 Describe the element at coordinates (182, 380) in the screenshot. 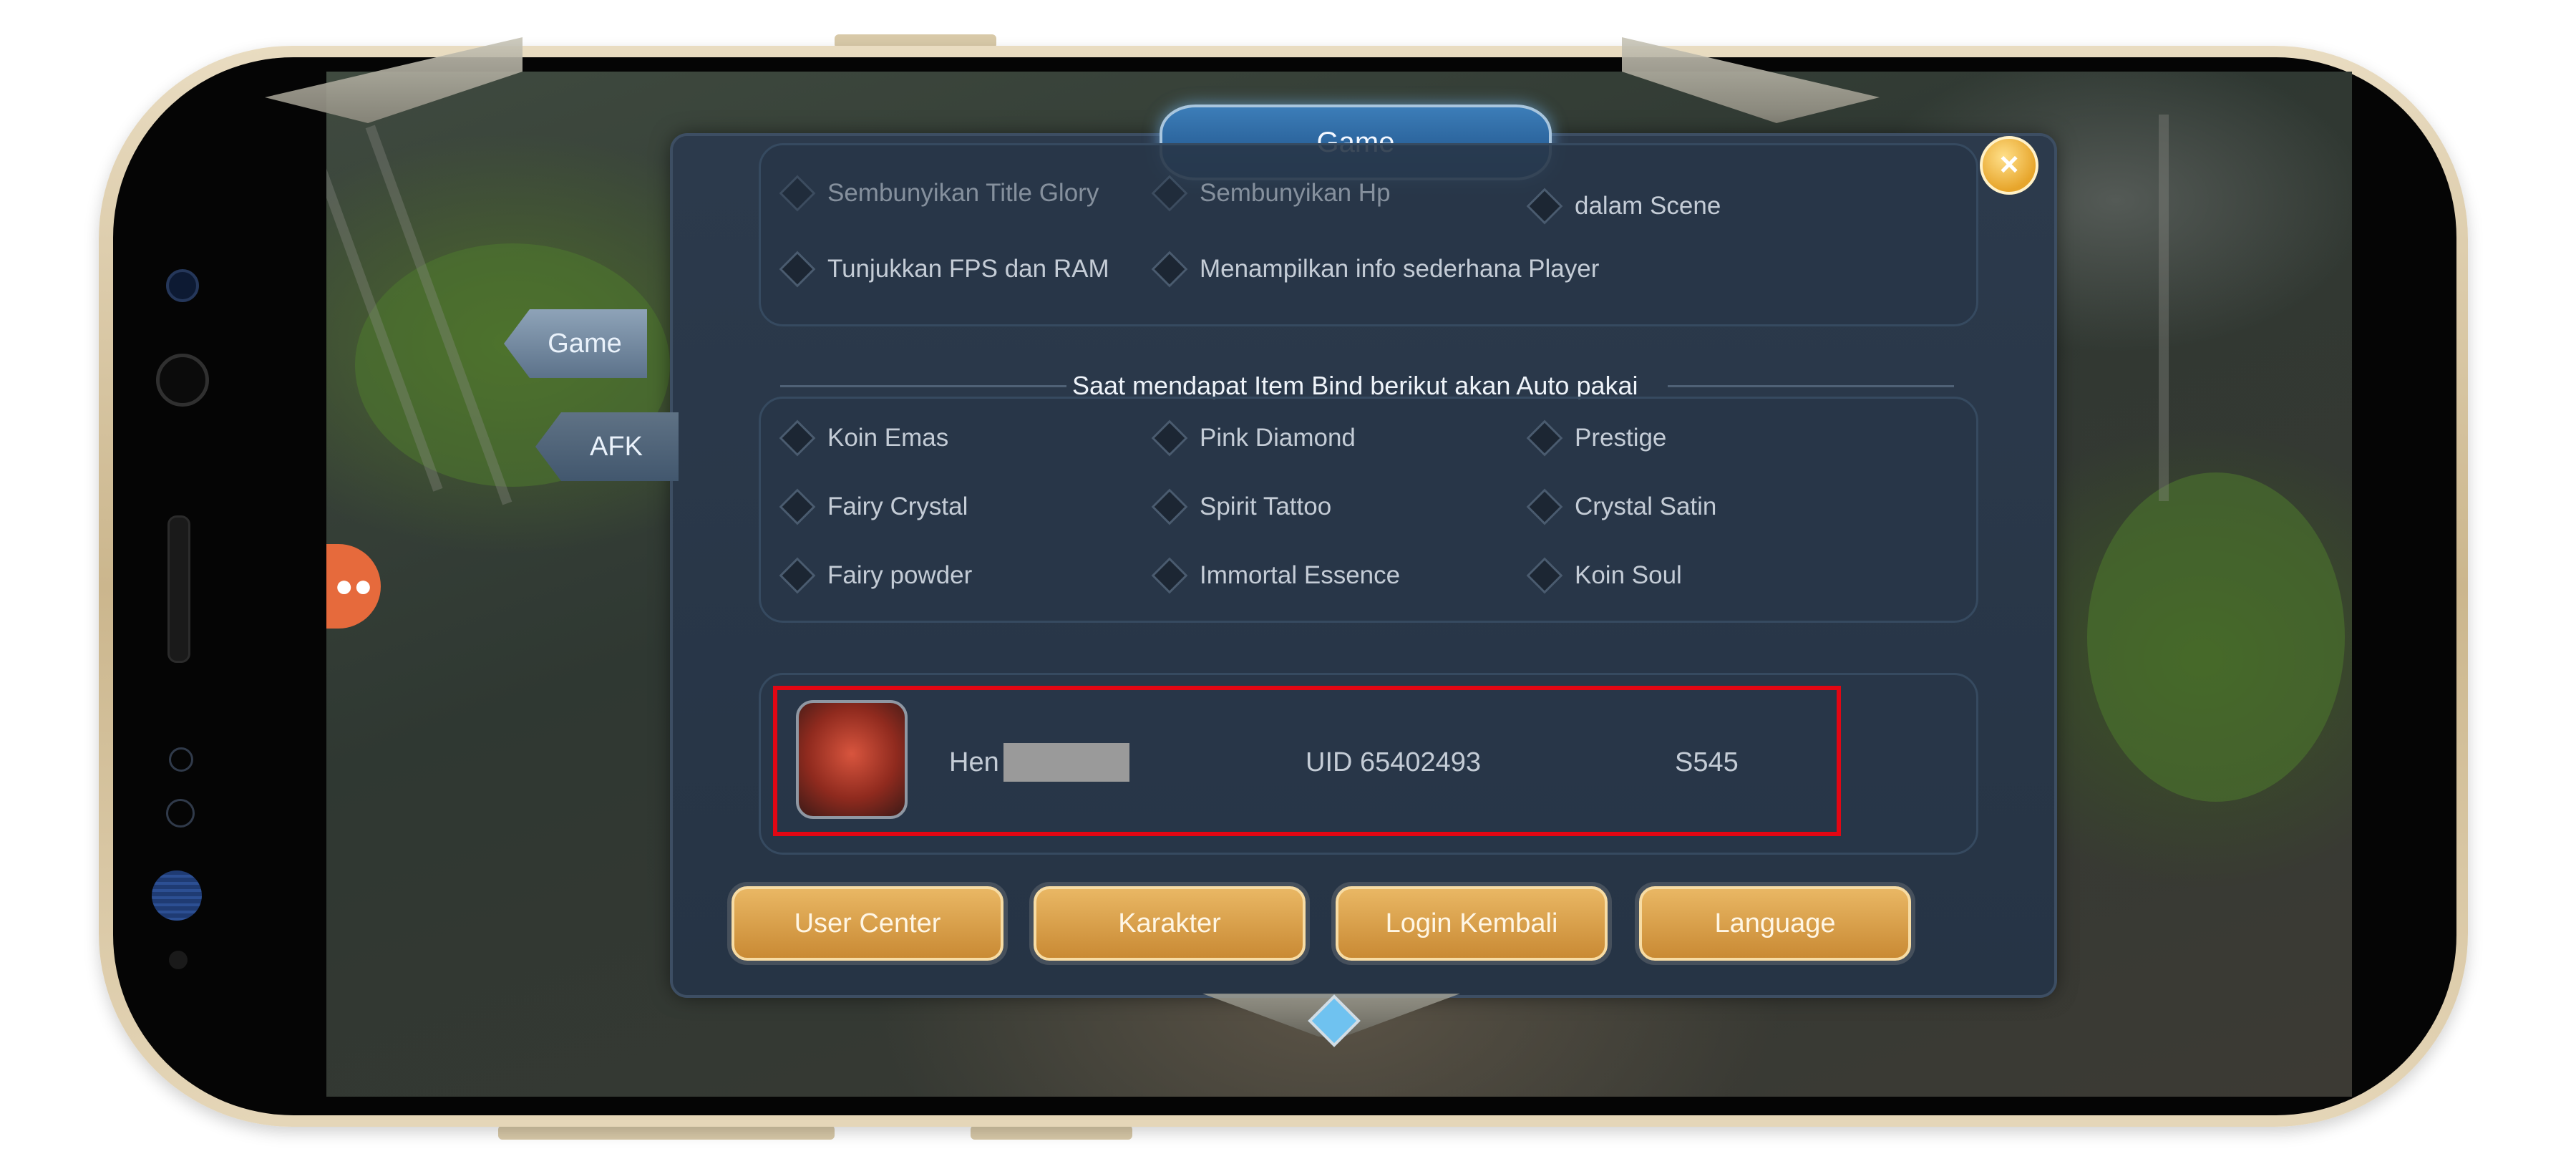

I see `front-camera` at that location.